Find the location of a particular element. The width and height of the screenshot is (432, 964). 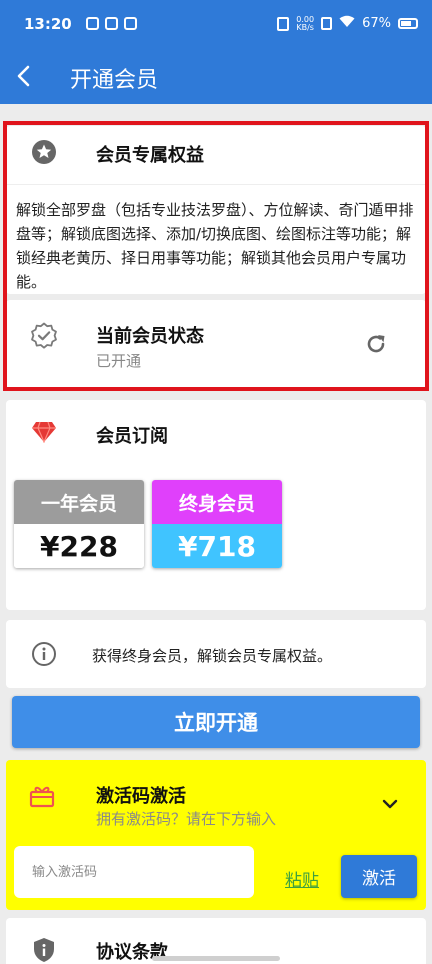

info-text: 获得终身会员，解锁会员专属权益。 is located at coordinates (212, 656).